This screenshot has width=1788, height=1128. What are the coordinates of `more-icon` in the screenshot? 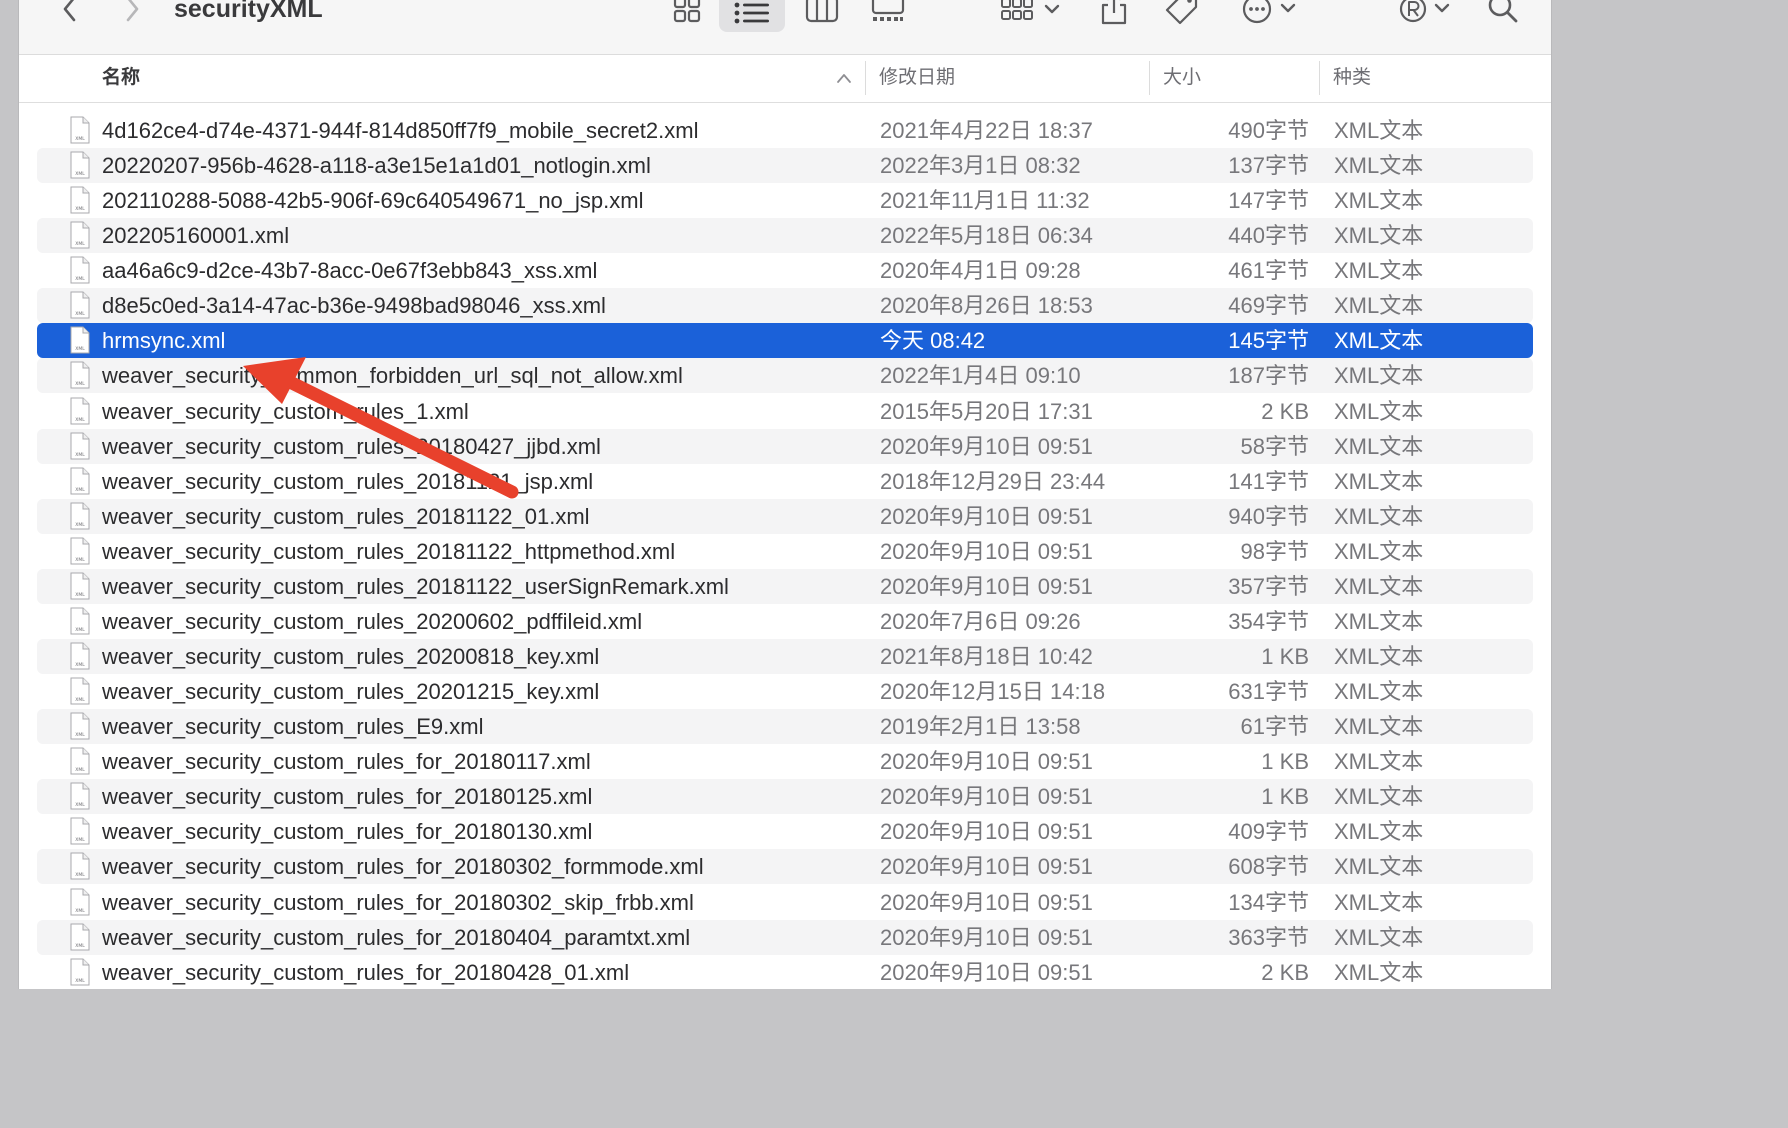 It's located at (1281, 13).